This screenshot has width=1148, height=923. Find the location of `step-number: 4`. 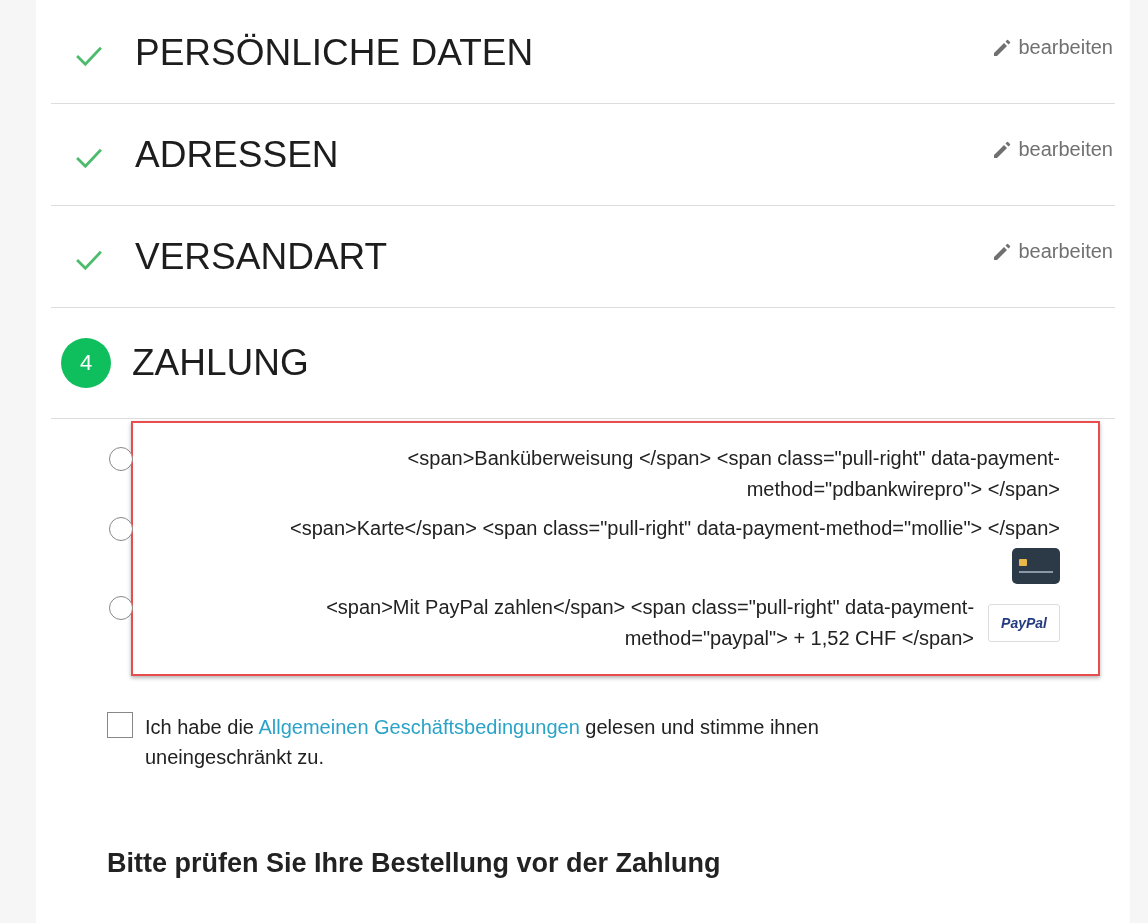

step-number: 4 is located at coordinates (86, 363).